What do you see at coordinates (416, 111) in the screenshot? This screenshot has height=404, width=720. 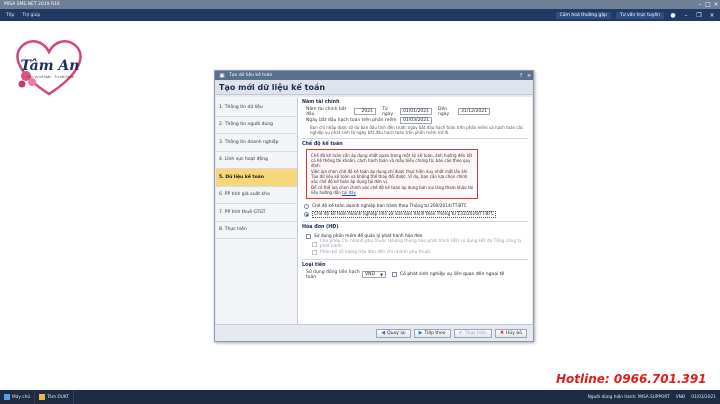 I see `from-date-input: 01/01/2021` at bounding box center [416, 111].